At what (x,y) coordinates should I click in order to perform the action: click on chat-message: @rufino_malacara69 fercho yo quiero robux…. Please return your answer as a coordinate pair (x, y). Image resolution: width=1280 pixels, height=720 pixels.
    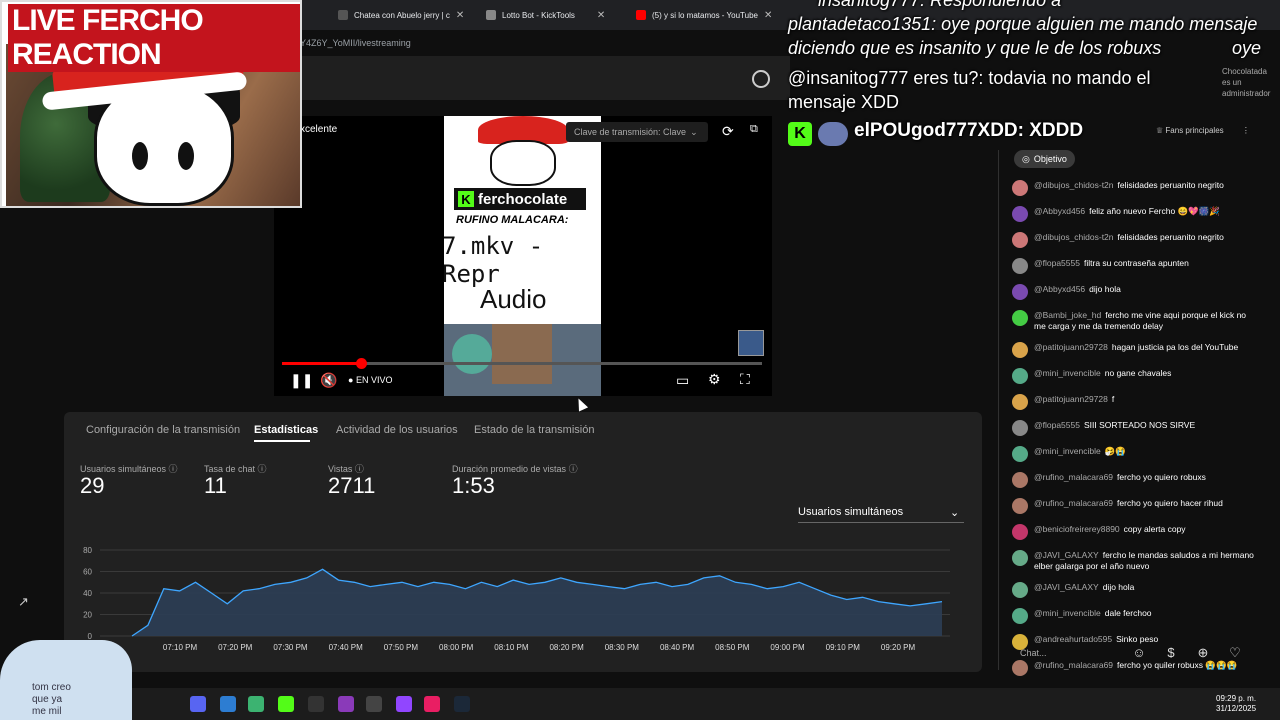
    Looking at the image, I should click on (1134, 480).